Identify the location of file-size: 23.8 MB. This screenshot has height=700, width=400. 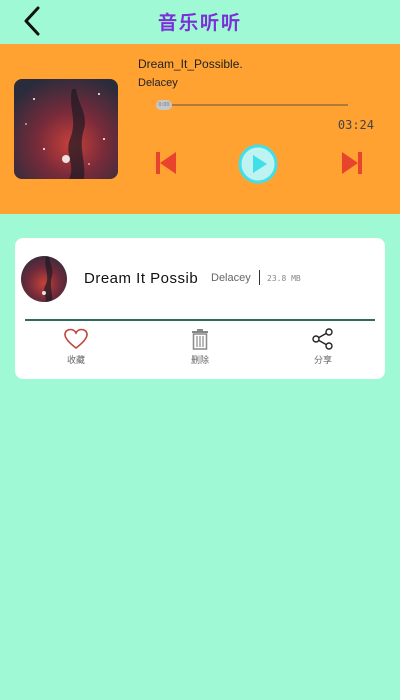
(284, 278).